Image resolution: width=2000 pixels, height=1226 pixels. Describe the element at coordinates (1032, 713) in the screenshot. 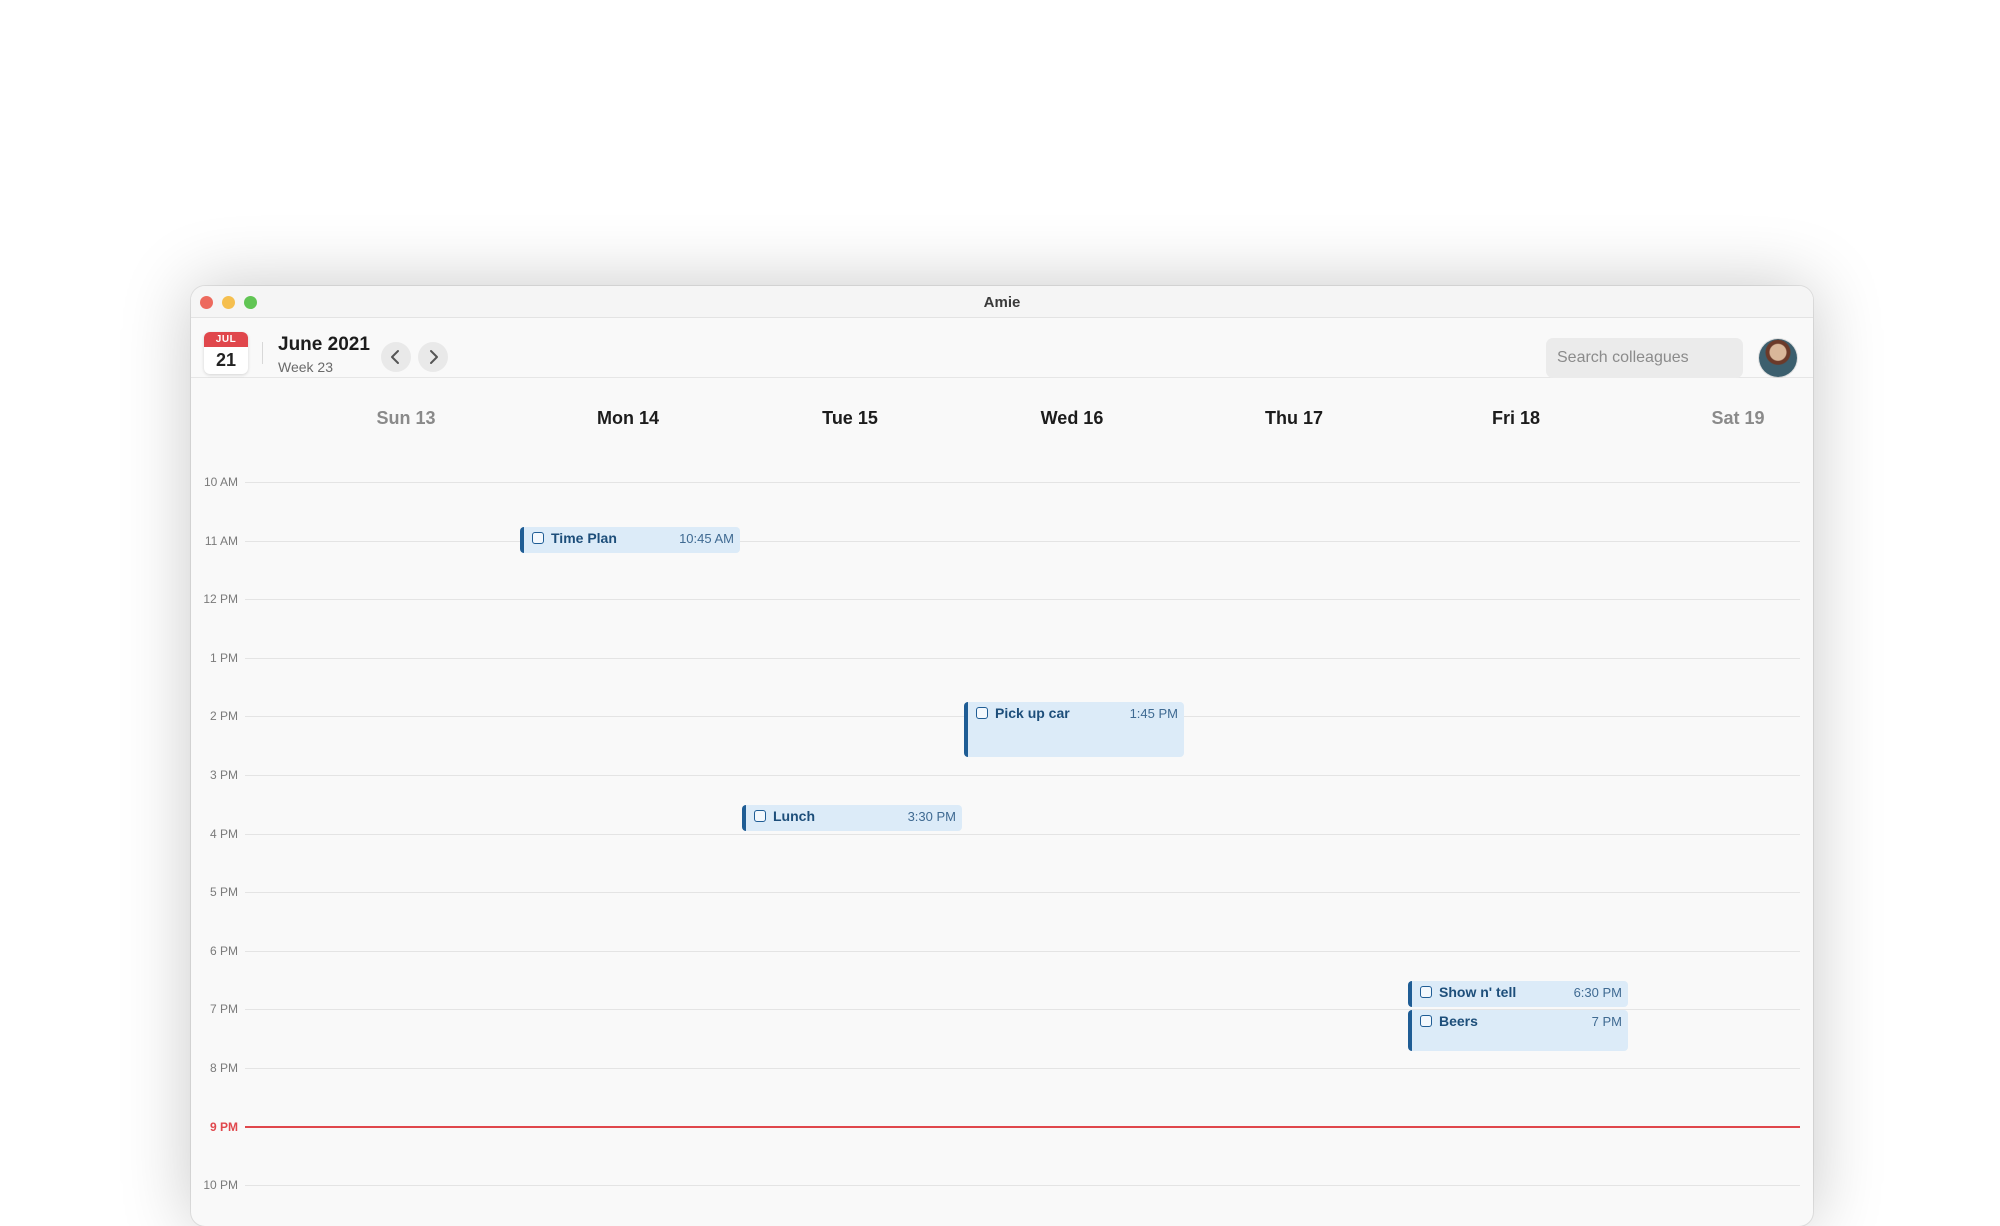

I see `event-title: Pick up car` at that location.